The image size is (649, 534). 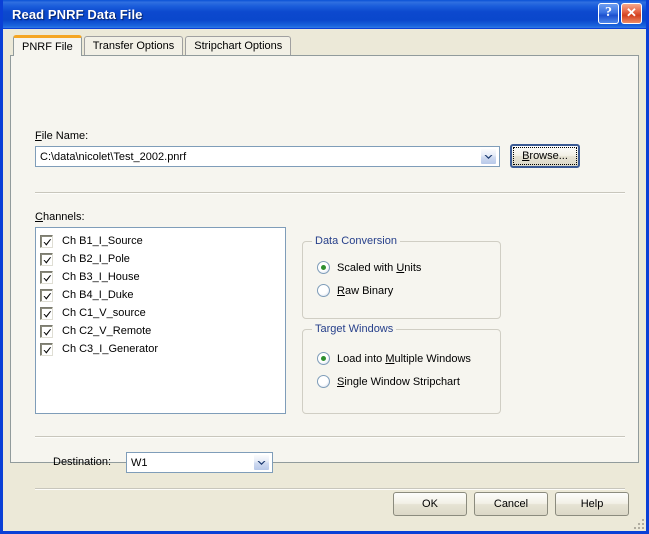 I want to click on list-item-label: Ch B3_I_House, so click(x=101, y=277).